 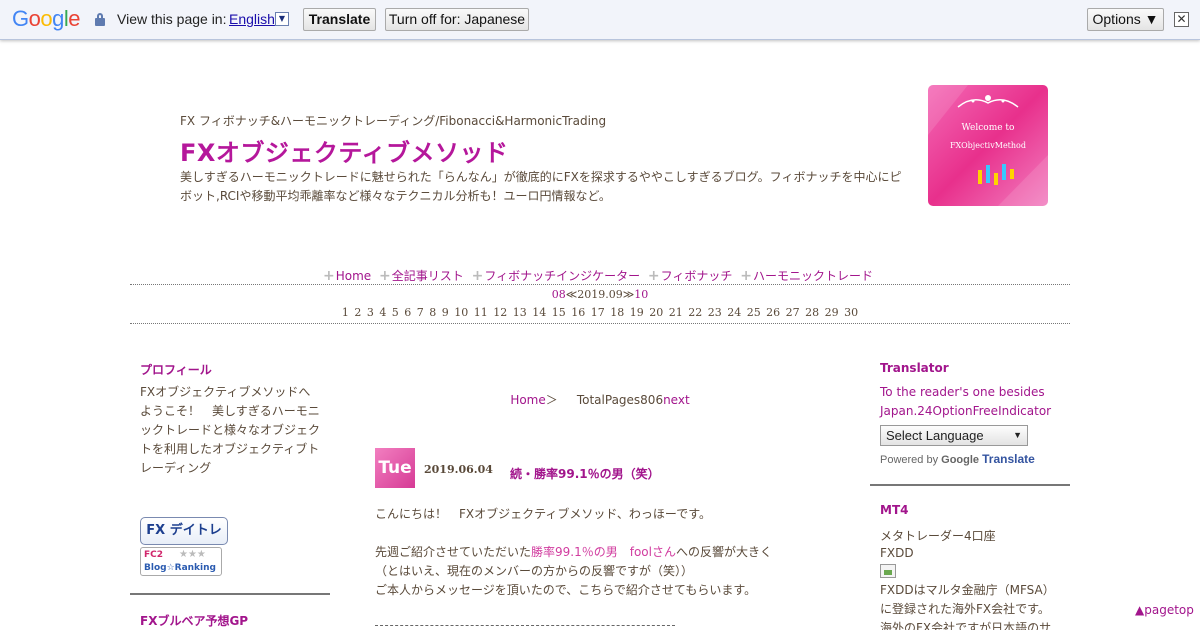 I want to click on post-text: への反響が大きく, so click(x=723, y=552).